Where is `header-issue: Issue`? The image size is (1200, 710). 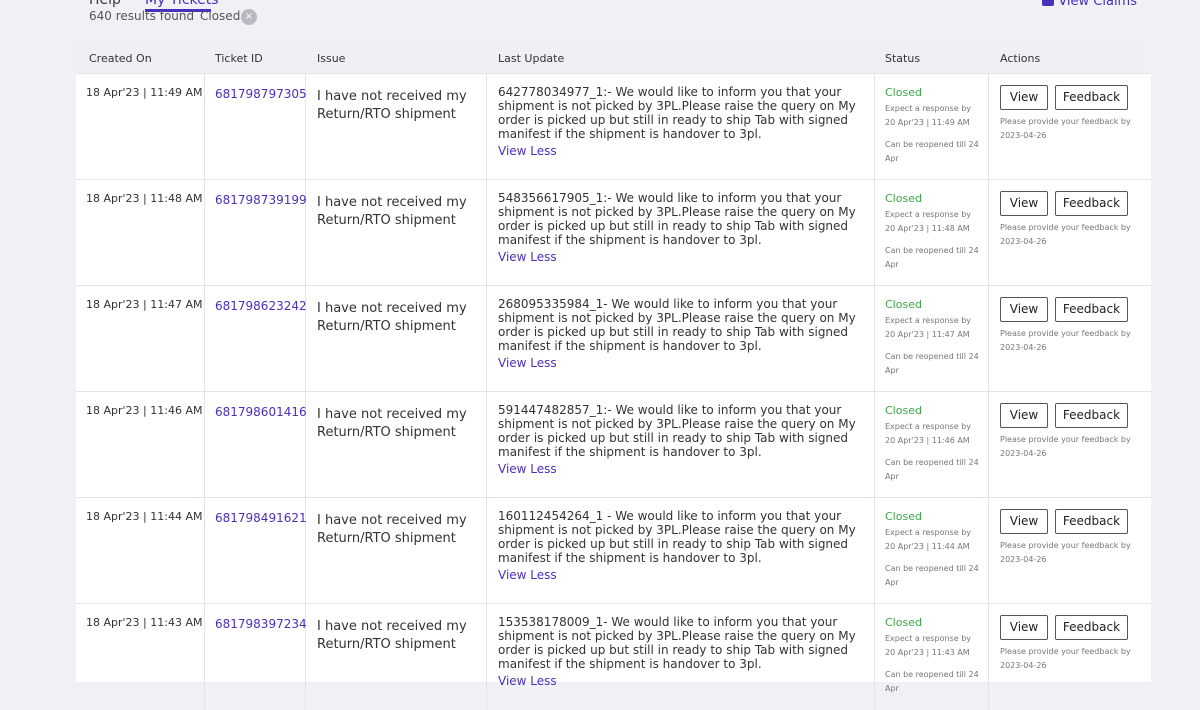
header-issue: Issue is located at coordinates (331, 58).